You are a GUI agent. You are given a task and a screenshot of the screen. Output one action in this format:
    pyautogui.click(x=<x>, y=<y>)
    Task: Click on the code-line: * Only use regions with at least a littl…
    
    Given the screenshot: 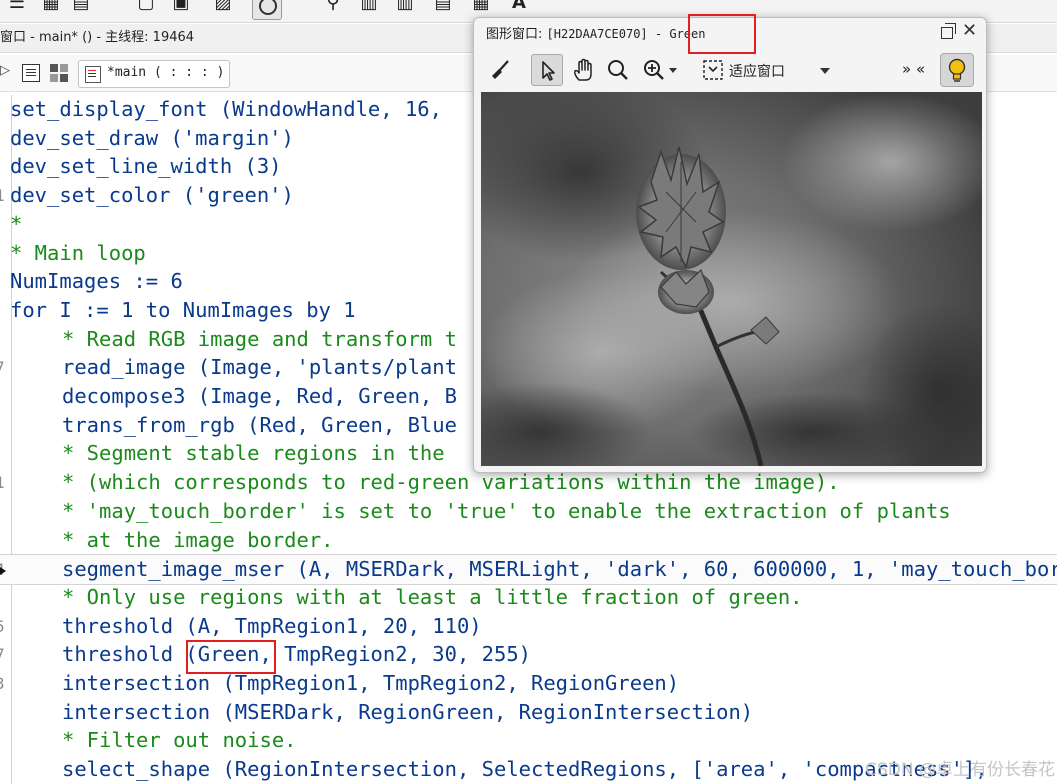 What is the action you would take?
    pyautogui.click(x=528, y=597)
    